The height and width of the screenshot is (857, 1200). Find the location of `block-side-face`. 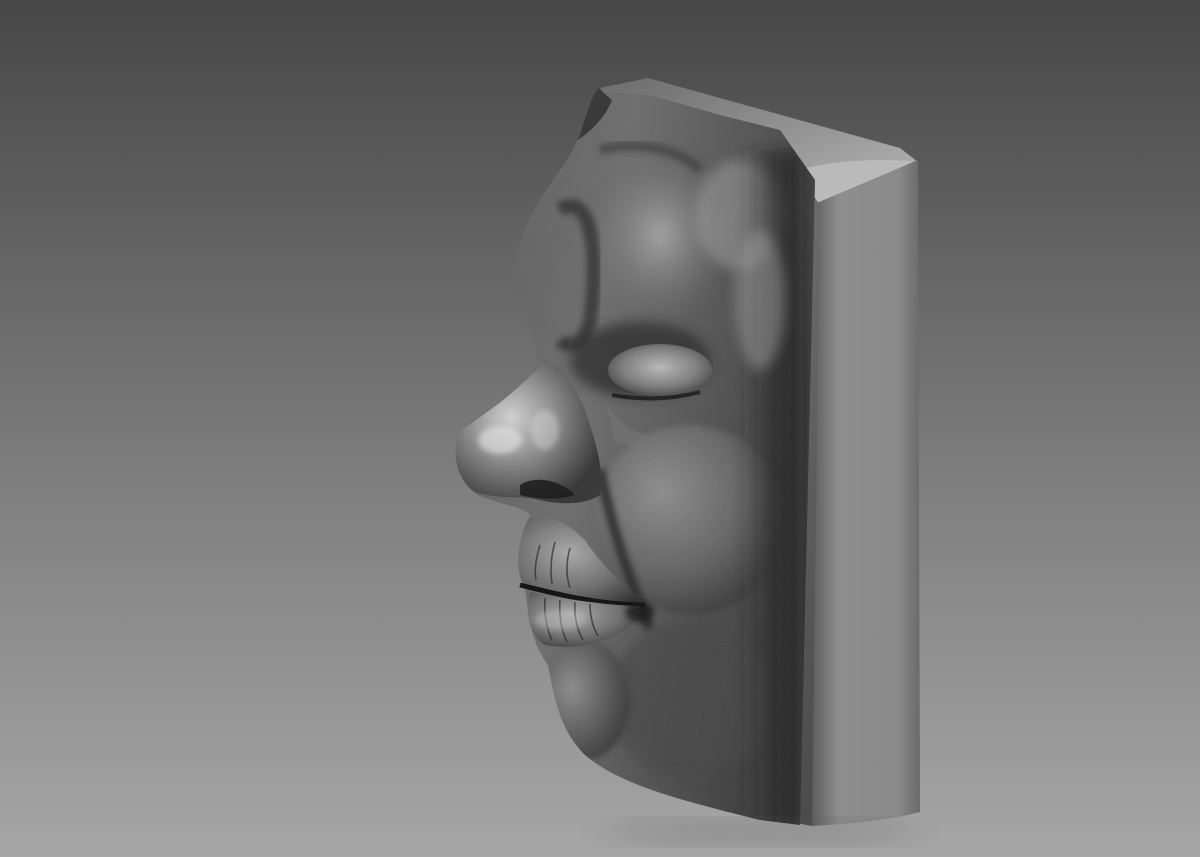

block-side-face is located at coordinates (866, 493).